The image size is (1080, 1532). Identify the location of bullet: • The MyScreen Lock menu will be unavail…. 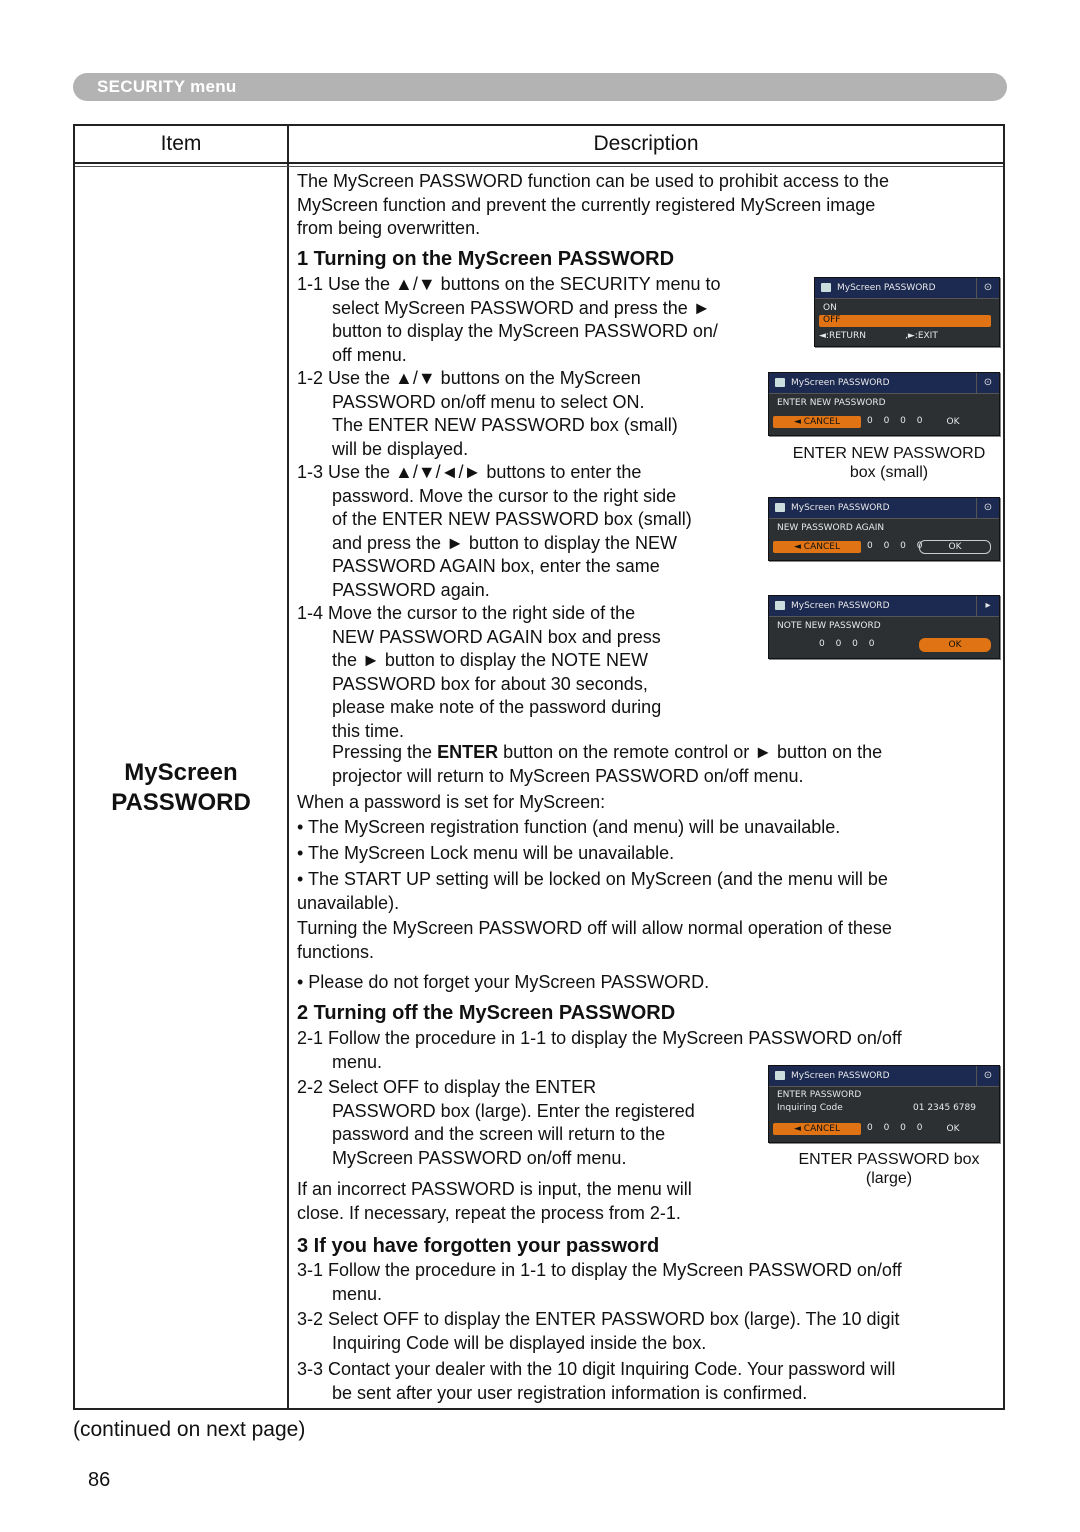
(486, 853).